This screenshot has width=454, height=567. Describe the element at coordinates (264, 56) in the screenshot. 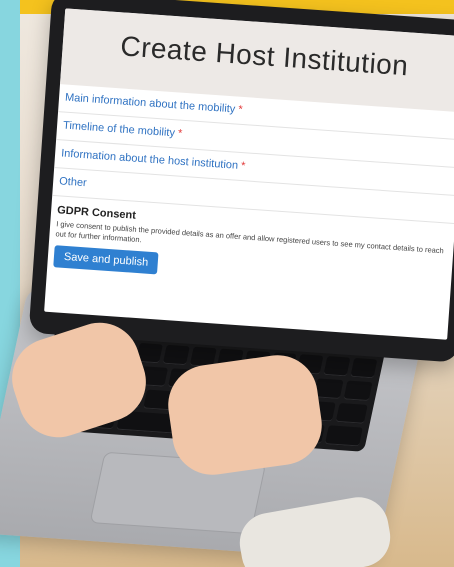

I see `page-title: Create Host Institution` at that location.